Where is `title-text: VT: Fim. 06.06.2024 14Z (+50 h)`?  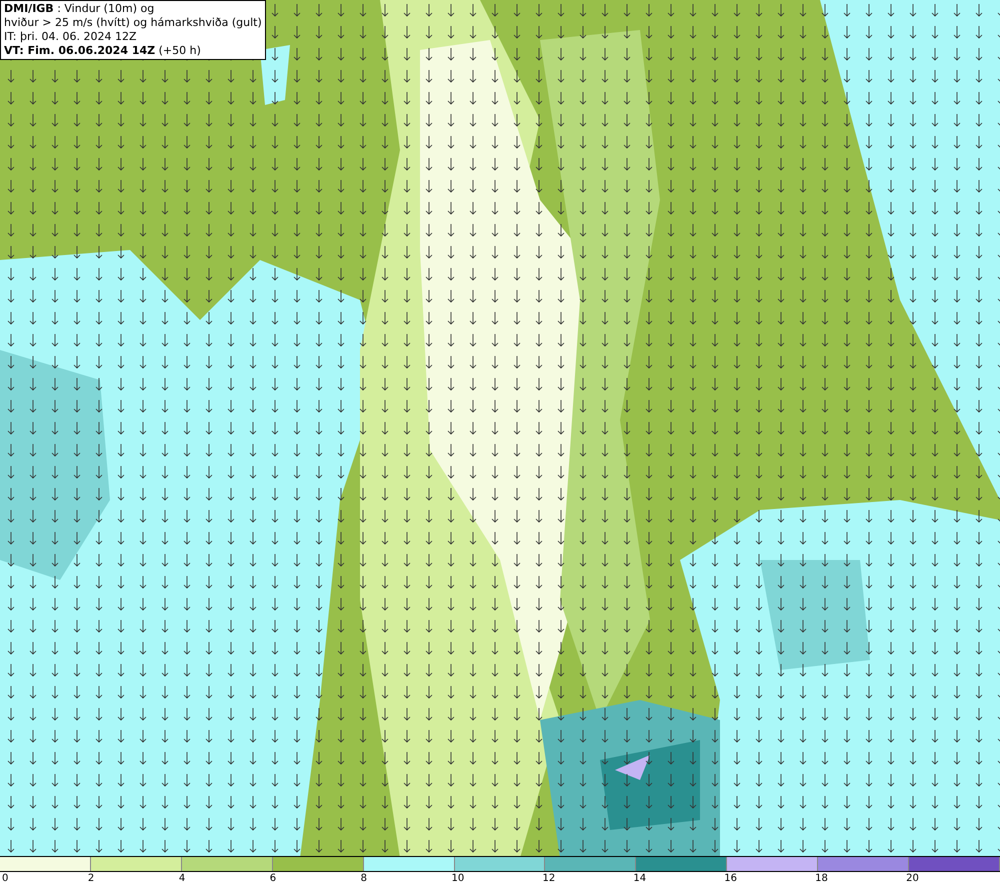 title-text: VT: Fim. 06.06.2024 14Z (+50 h) is located at coordinates (103, 51).